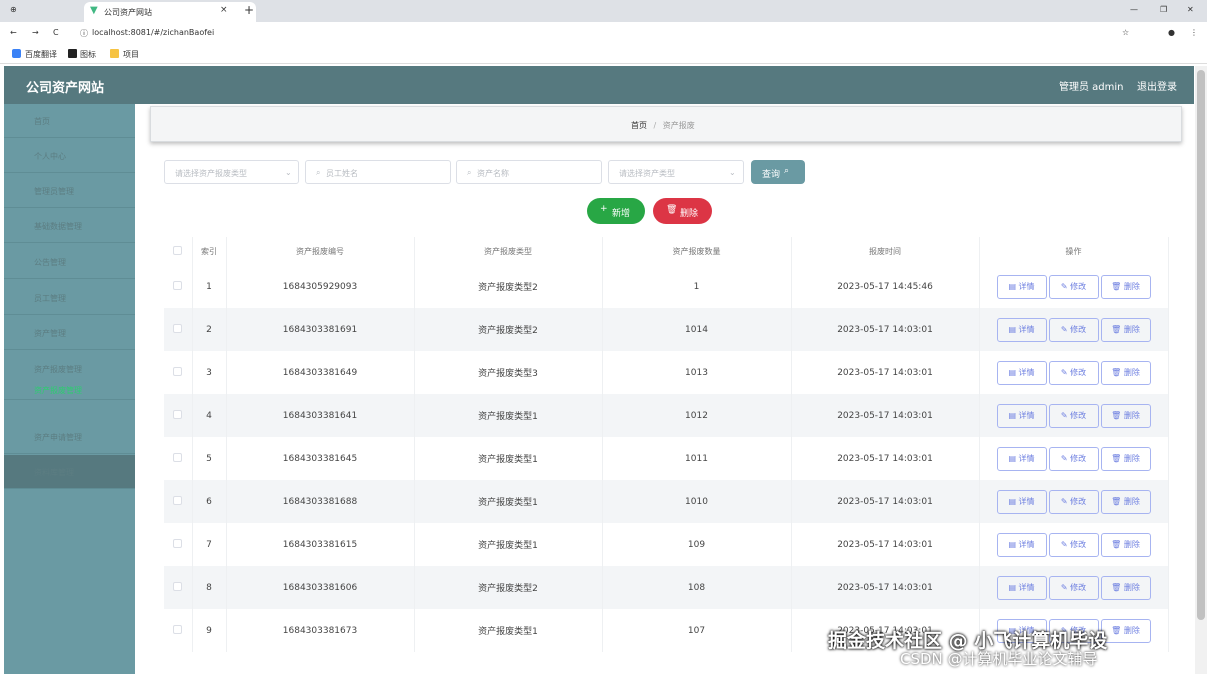 The height and width of the screenshot is (674, 1207). Describe the element at coordinates (616, 211) in the screenshot. I see `add-button: + 新增` at that location.